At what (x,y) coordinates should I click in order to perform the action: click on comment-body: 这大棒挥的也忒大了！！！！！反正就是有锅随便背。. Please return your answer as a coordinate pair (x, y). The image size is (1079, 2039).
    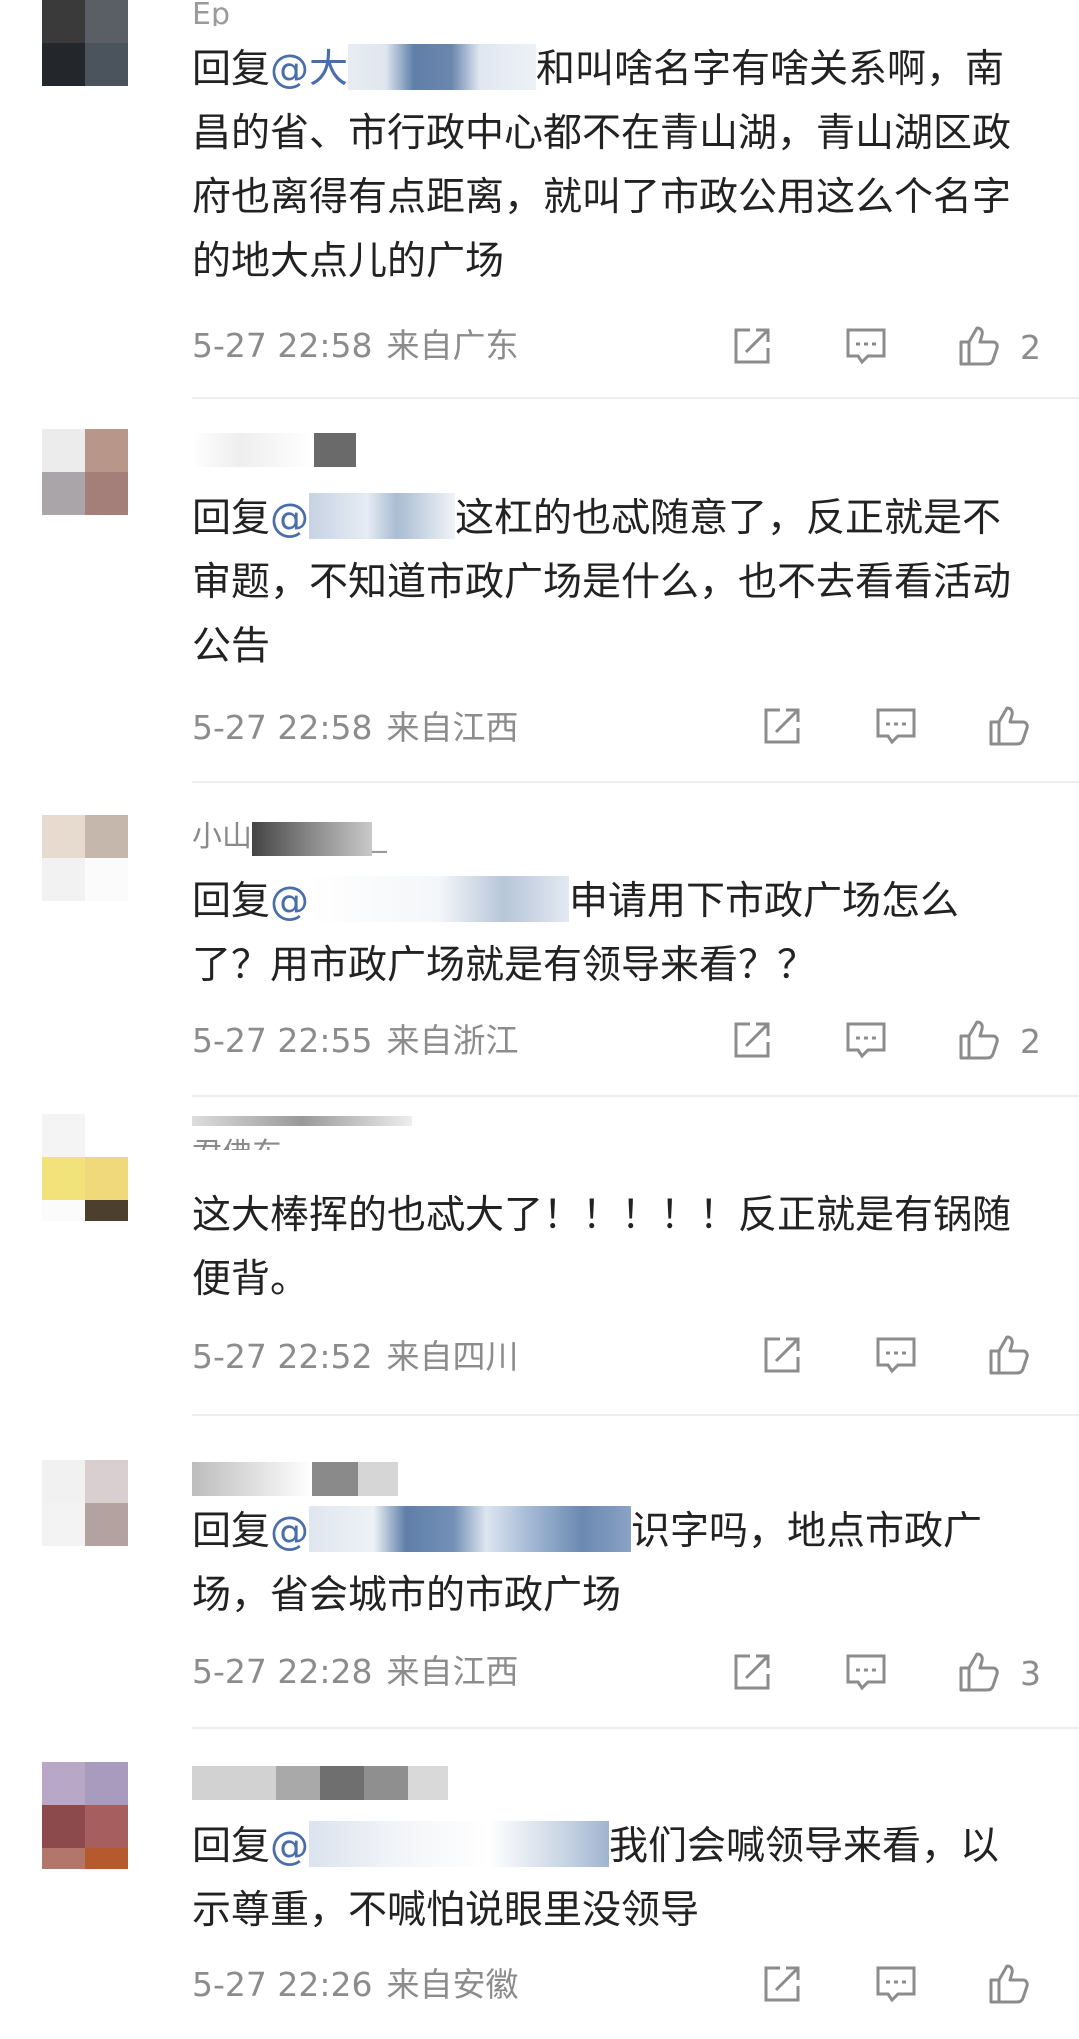
    Looking at the image, I should click on (602, 1247).